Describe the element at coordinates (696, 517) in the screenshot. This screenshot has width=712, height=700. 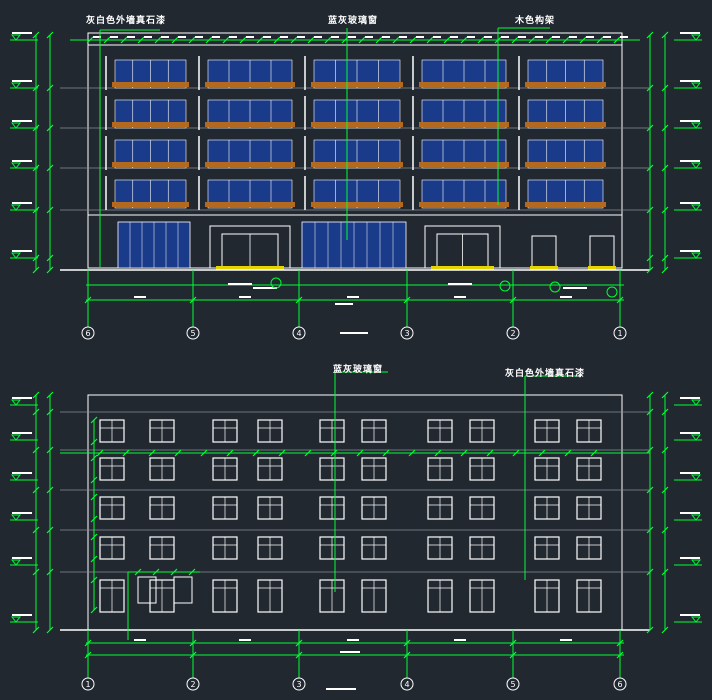
I see `level-right-3-triangle` at that location.